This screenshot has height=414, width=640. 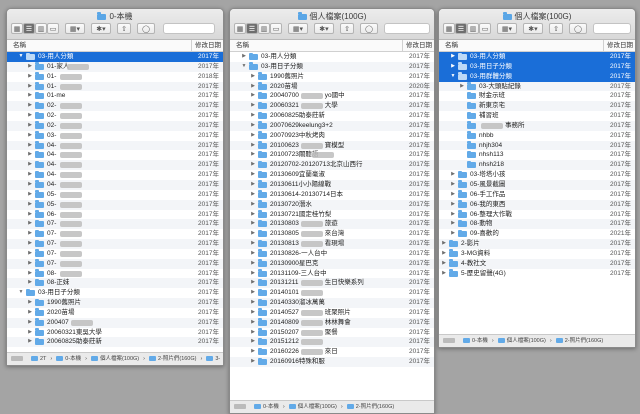 I want to click on list-row: ▶ 20130609宜蘭毫淑 2017年, so click(x=332, y=175).